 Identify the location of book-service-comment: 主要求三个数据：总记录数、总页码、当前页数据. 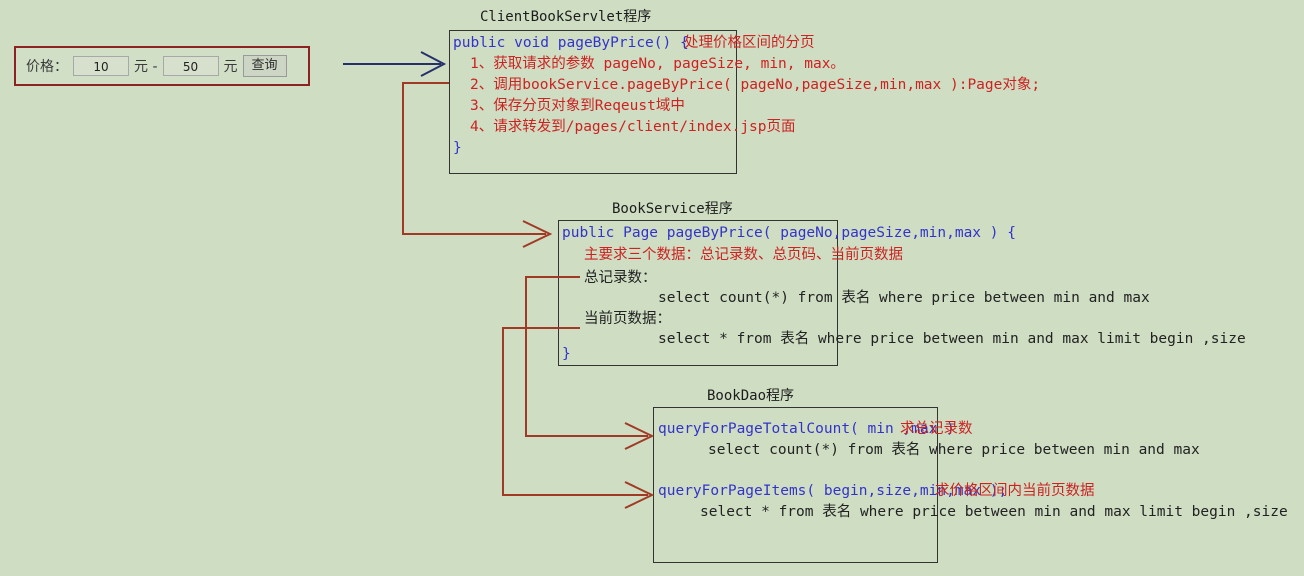
(743, 255).